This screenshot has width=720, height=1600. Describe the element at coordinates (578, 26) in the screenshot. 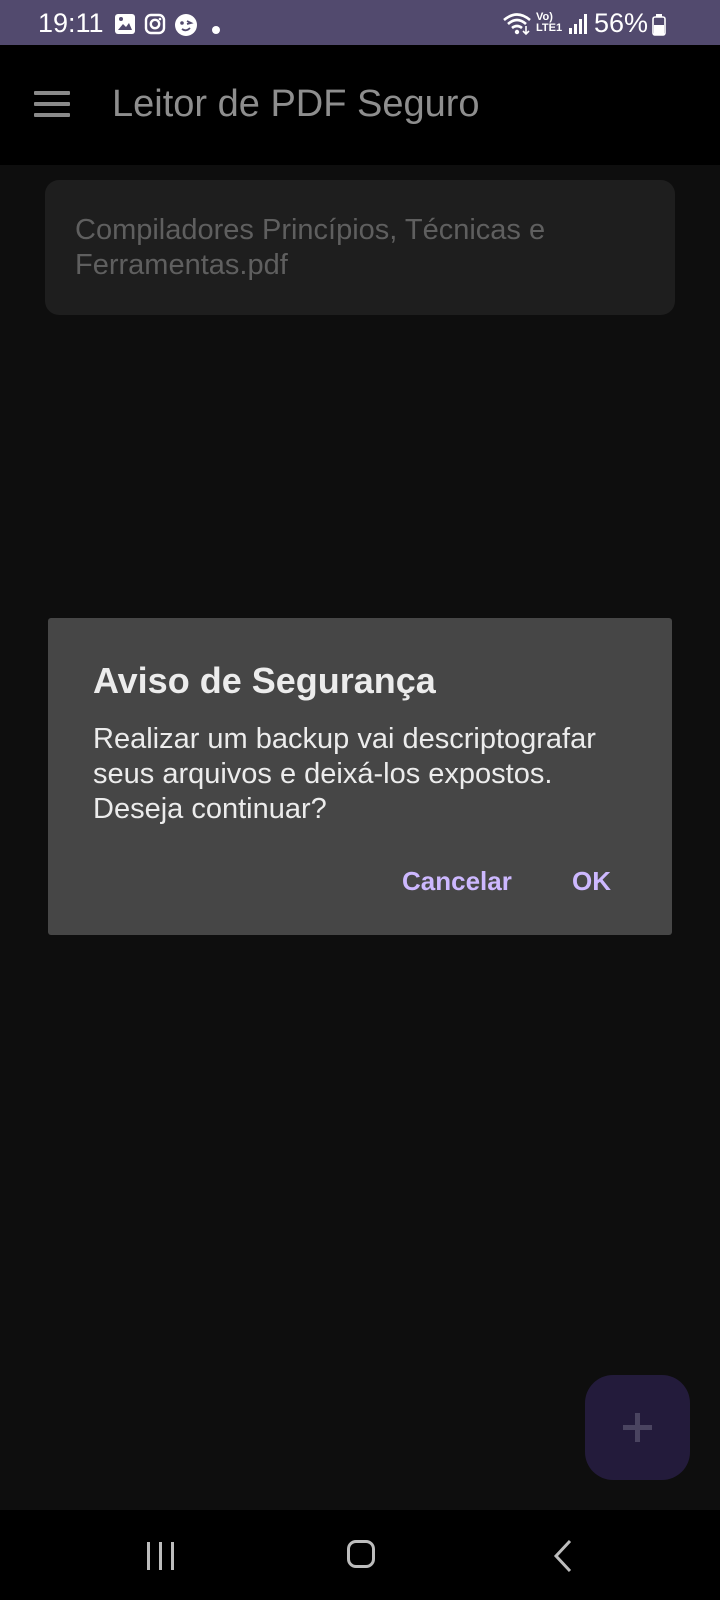

I see `signal-icon` at that location.